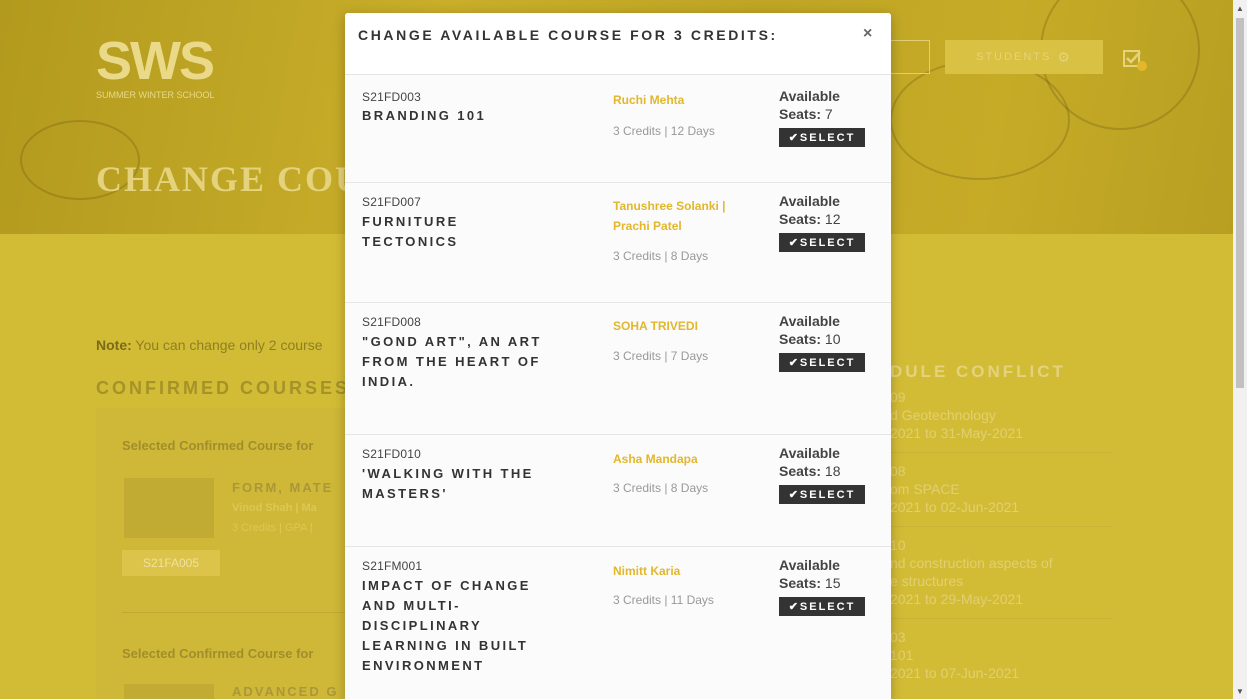 The width and height of the screenshot is (1247, 699). What do you see at coordinates (898, 397) in the screenshot?
I see `conflict-code: 09` at bounding box center [898, 397].